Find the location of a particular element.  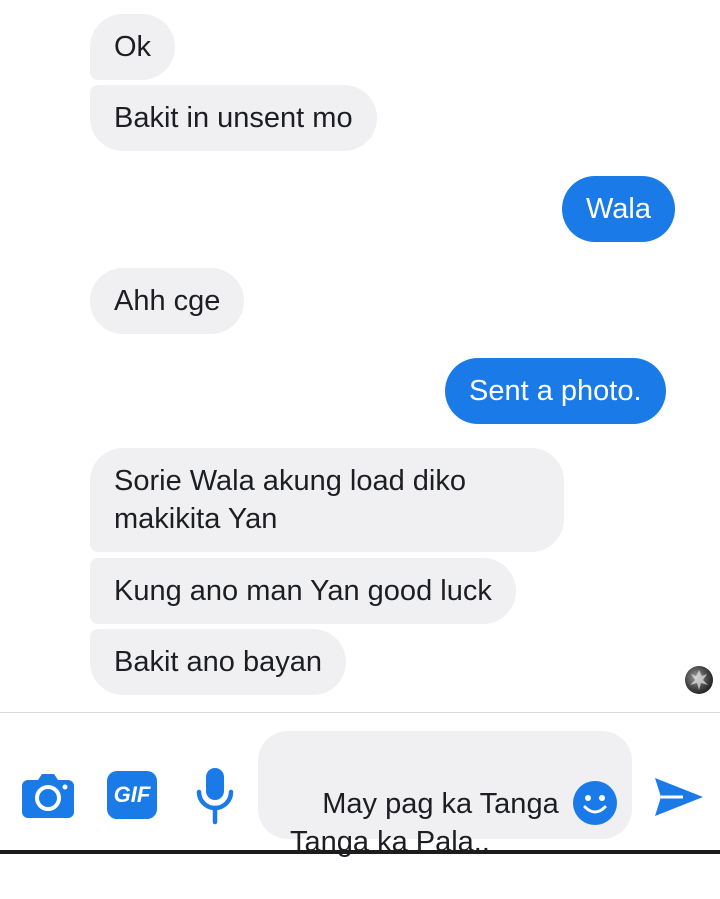

message-text: Sorie Wala akung load diko makikita Yan is located at coordinates (290, 500).